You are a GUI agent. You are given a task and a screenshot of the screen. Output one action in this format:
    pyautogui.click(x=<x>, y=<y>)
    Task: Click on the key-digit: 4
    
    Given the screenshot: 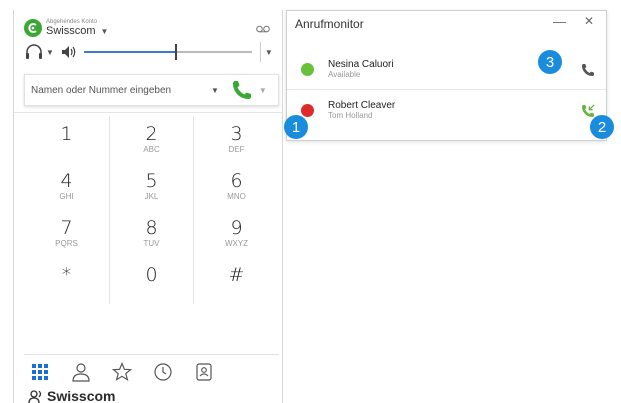 What is the action you would take?
    pyautogui.click(x=66, y=181)
    